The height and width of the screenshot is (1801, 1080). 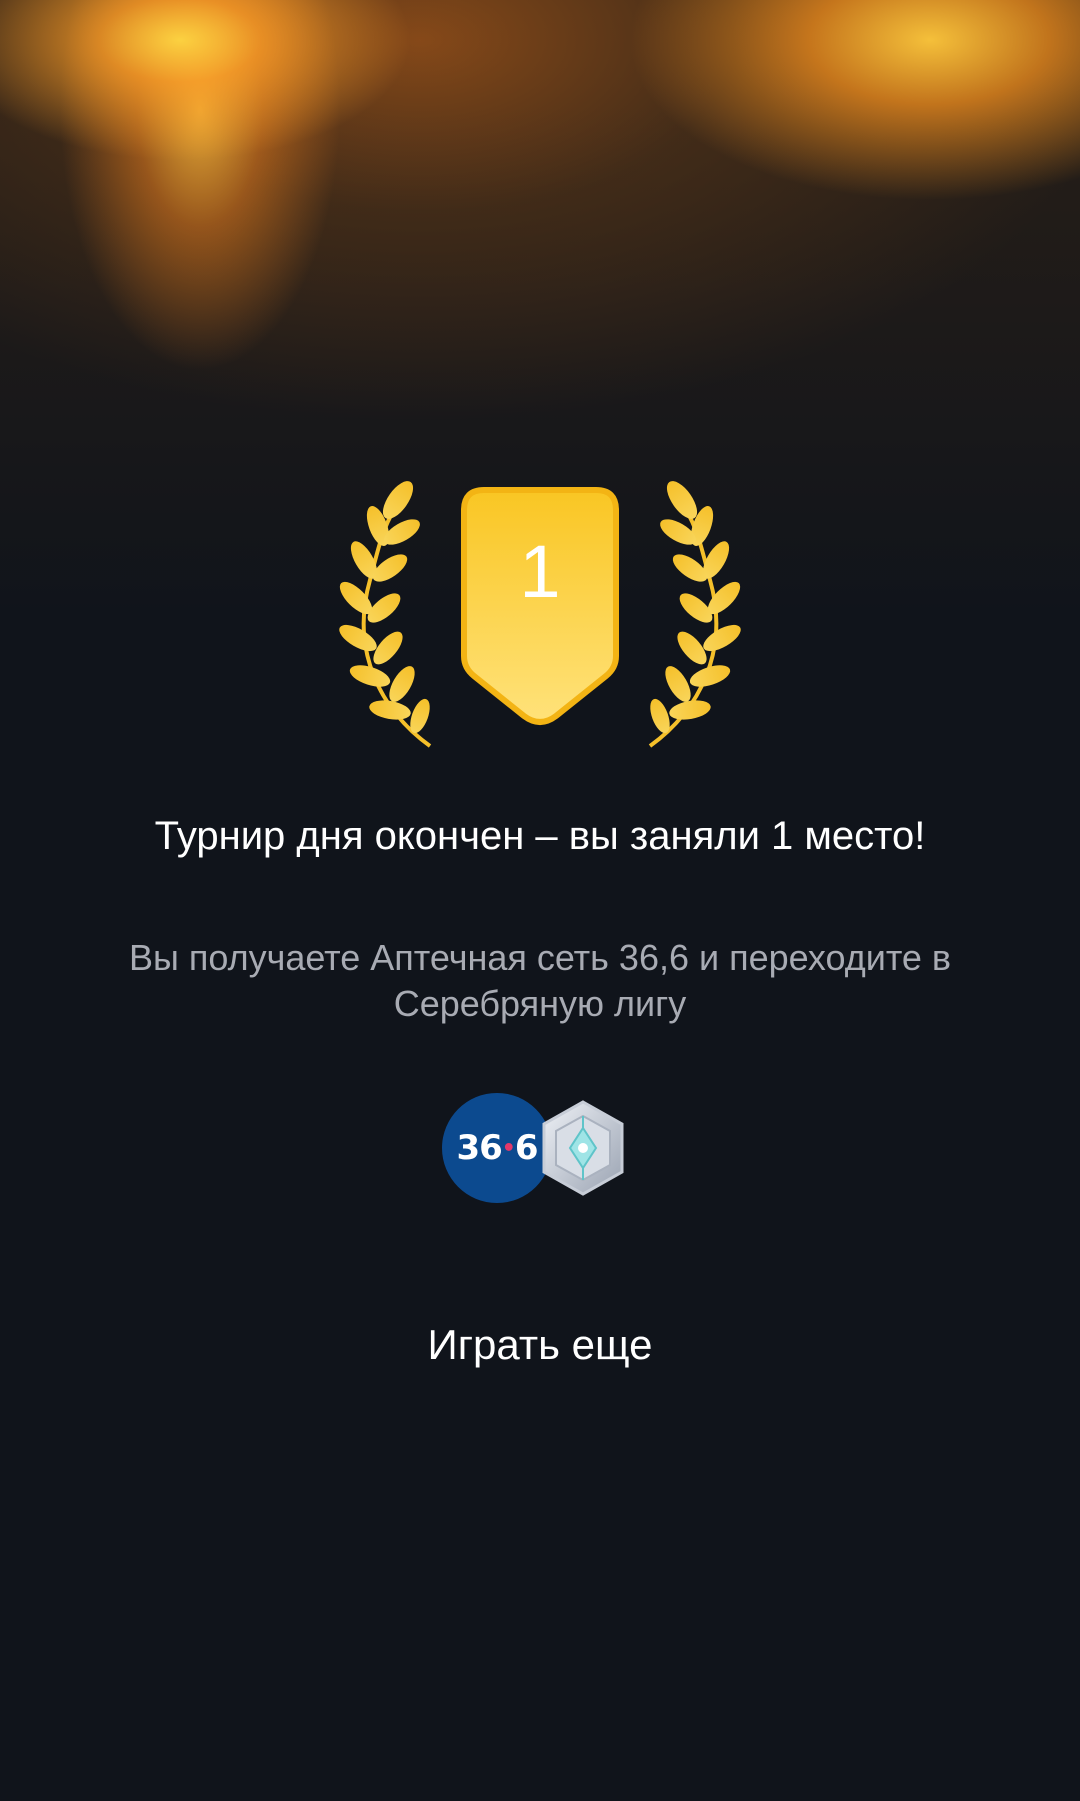 What do you see at coordinates (540, 614) in the screenshot?
I see `trophy-laurel-icon` at bounding box center [540, 614].